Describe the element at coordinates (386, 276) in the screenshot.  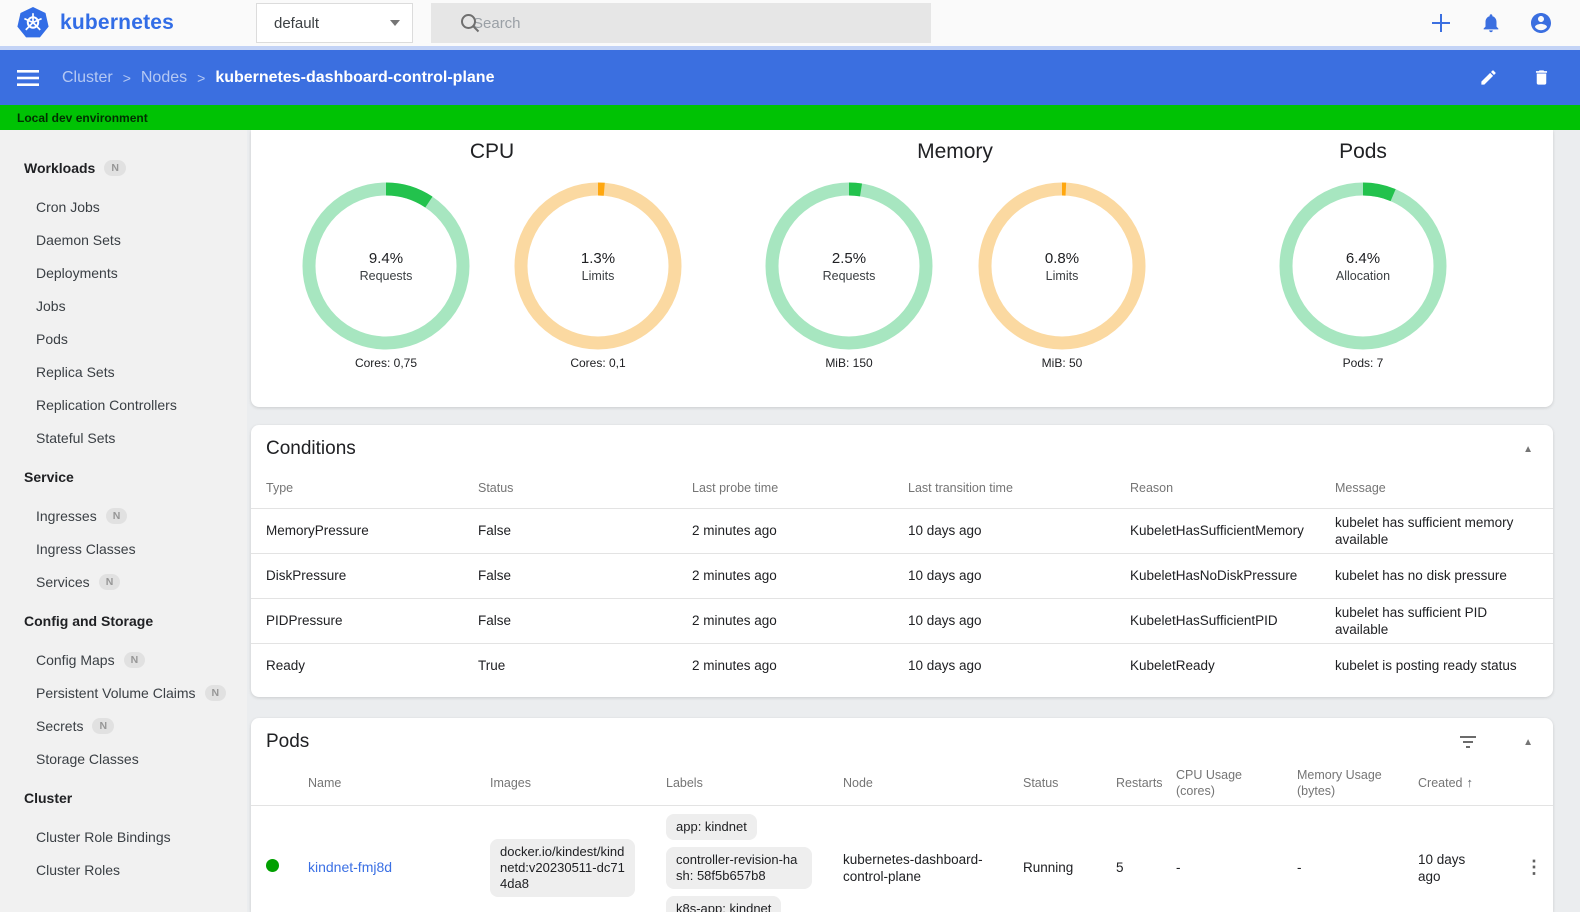
I see `gauge-cpu-requests: 9.4% Requests Cores: 0,75` at that location.